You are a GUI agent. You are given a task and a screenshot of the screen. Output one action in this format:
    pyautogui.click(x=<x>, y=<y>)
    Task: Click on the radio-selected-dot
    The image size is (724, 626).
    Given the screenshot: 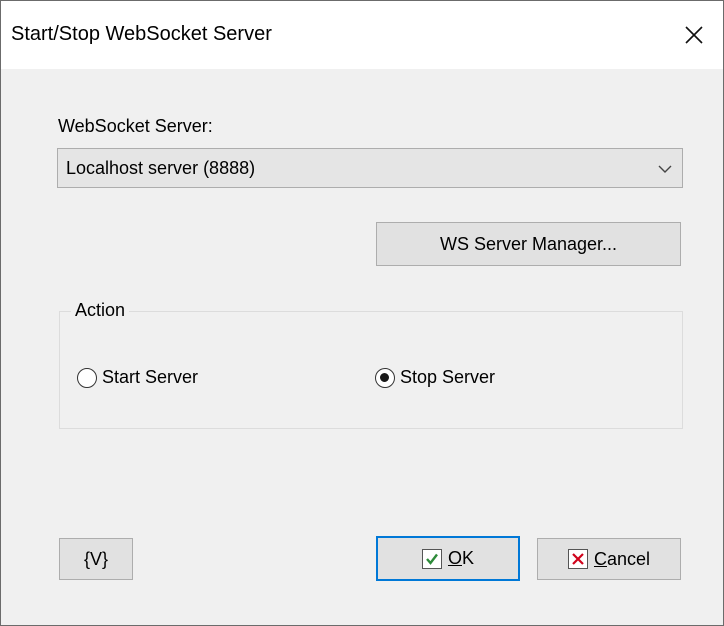 What is the action you would take?
    pyautogui.click(x=384, y=377)
    